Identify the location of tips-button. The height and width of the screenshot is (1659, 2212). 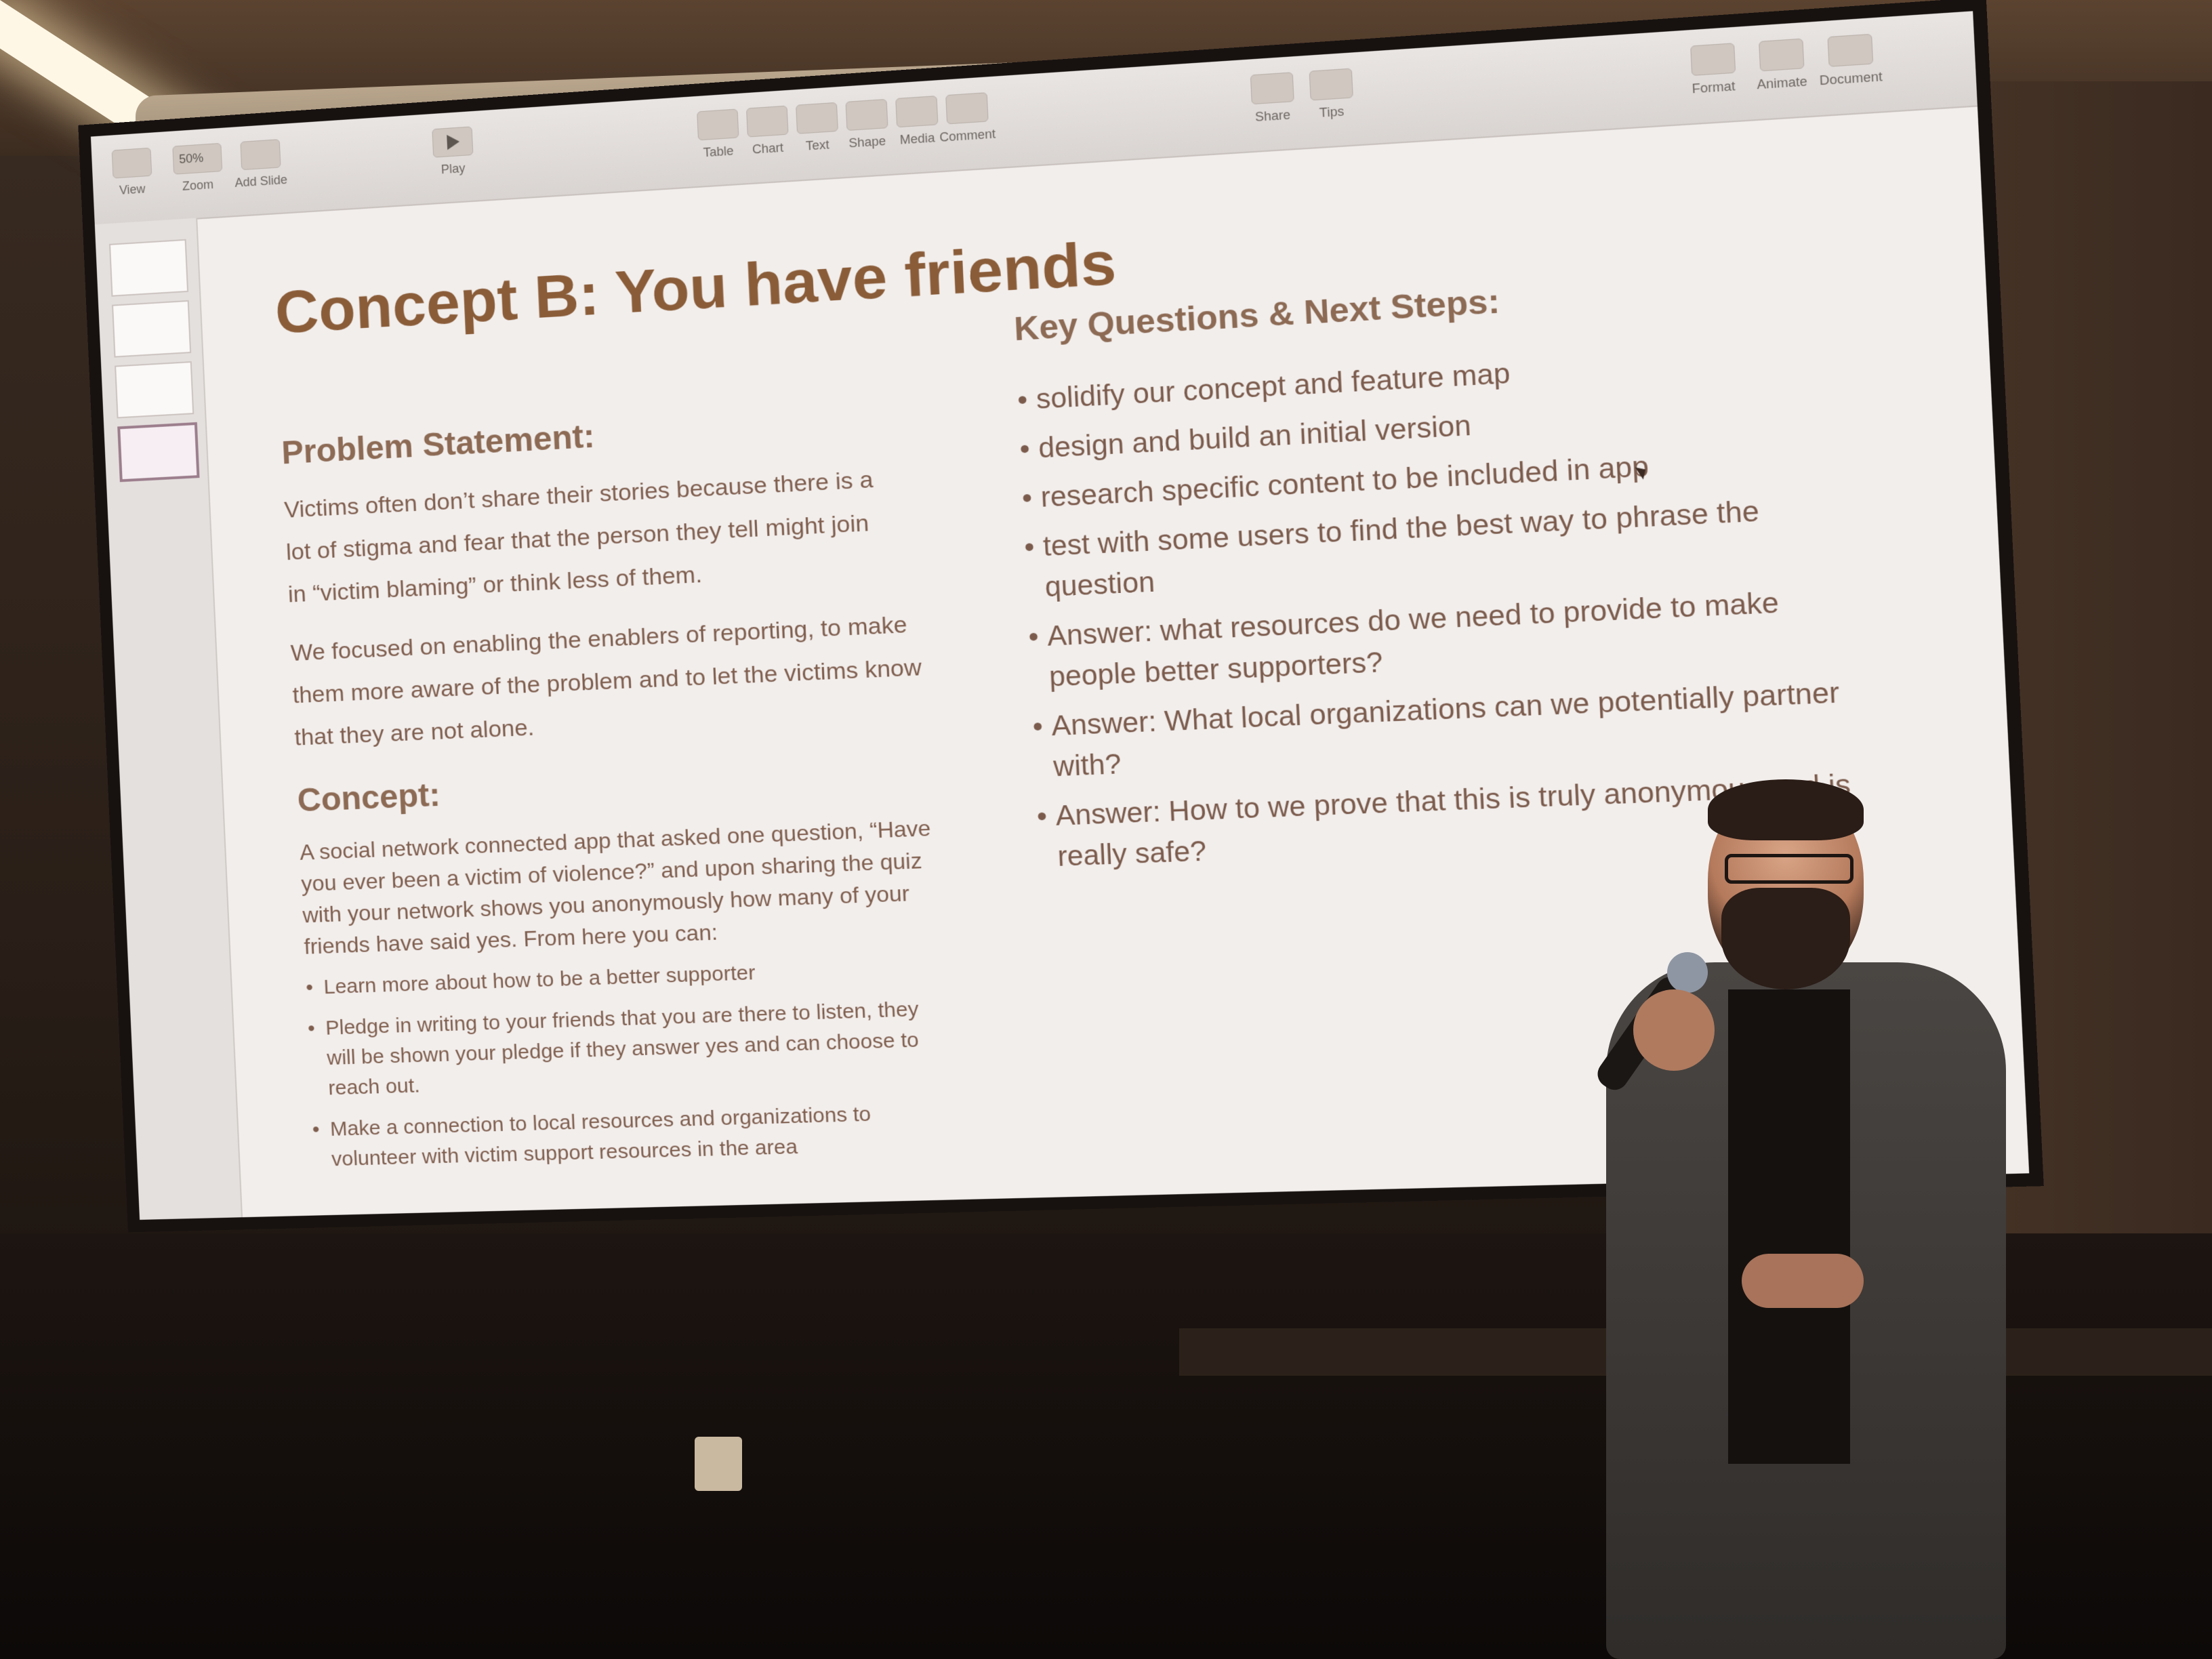
(1331, 84).